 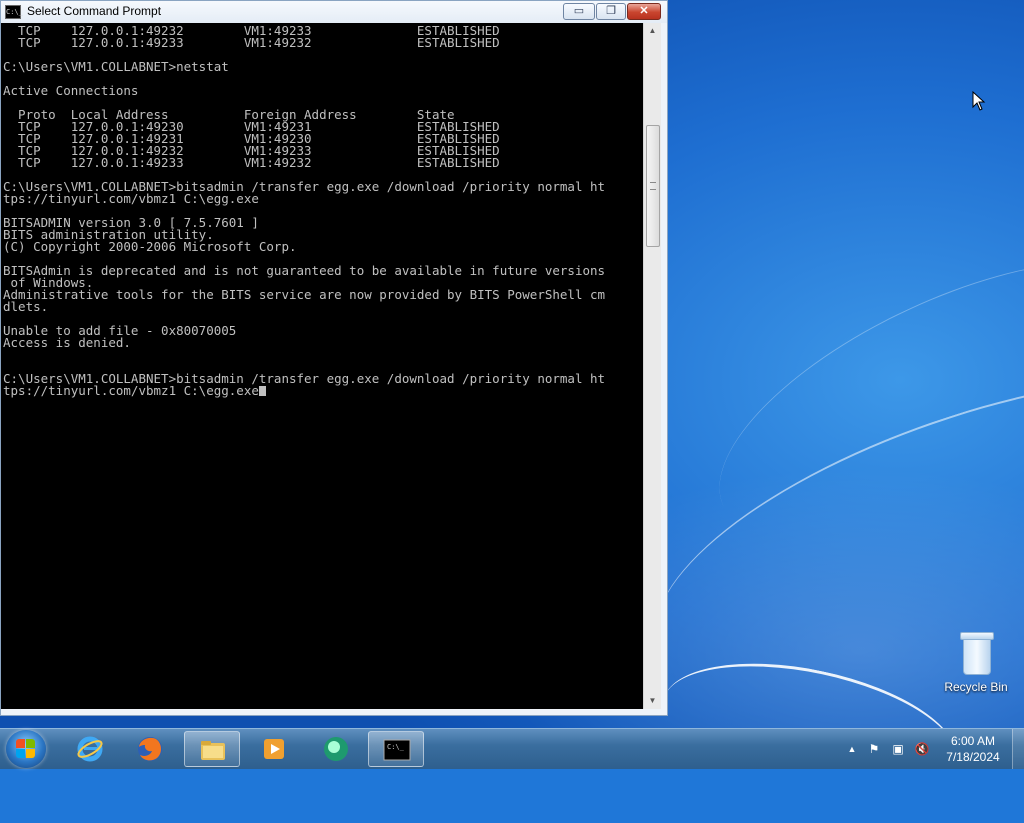 I want to click on firefox-icon, so click(x=150, y=749).